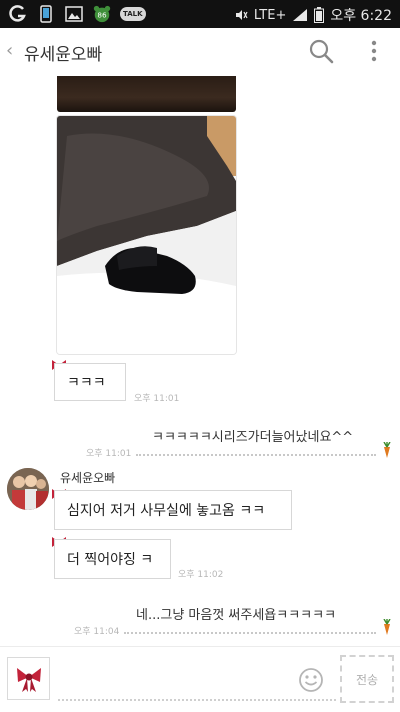  Describe the element at coordinates (166, 511) in the screenshot. I see `message-text: 심지어 저거 사무실에 놓고옴 ㅋㅋ` at that location.